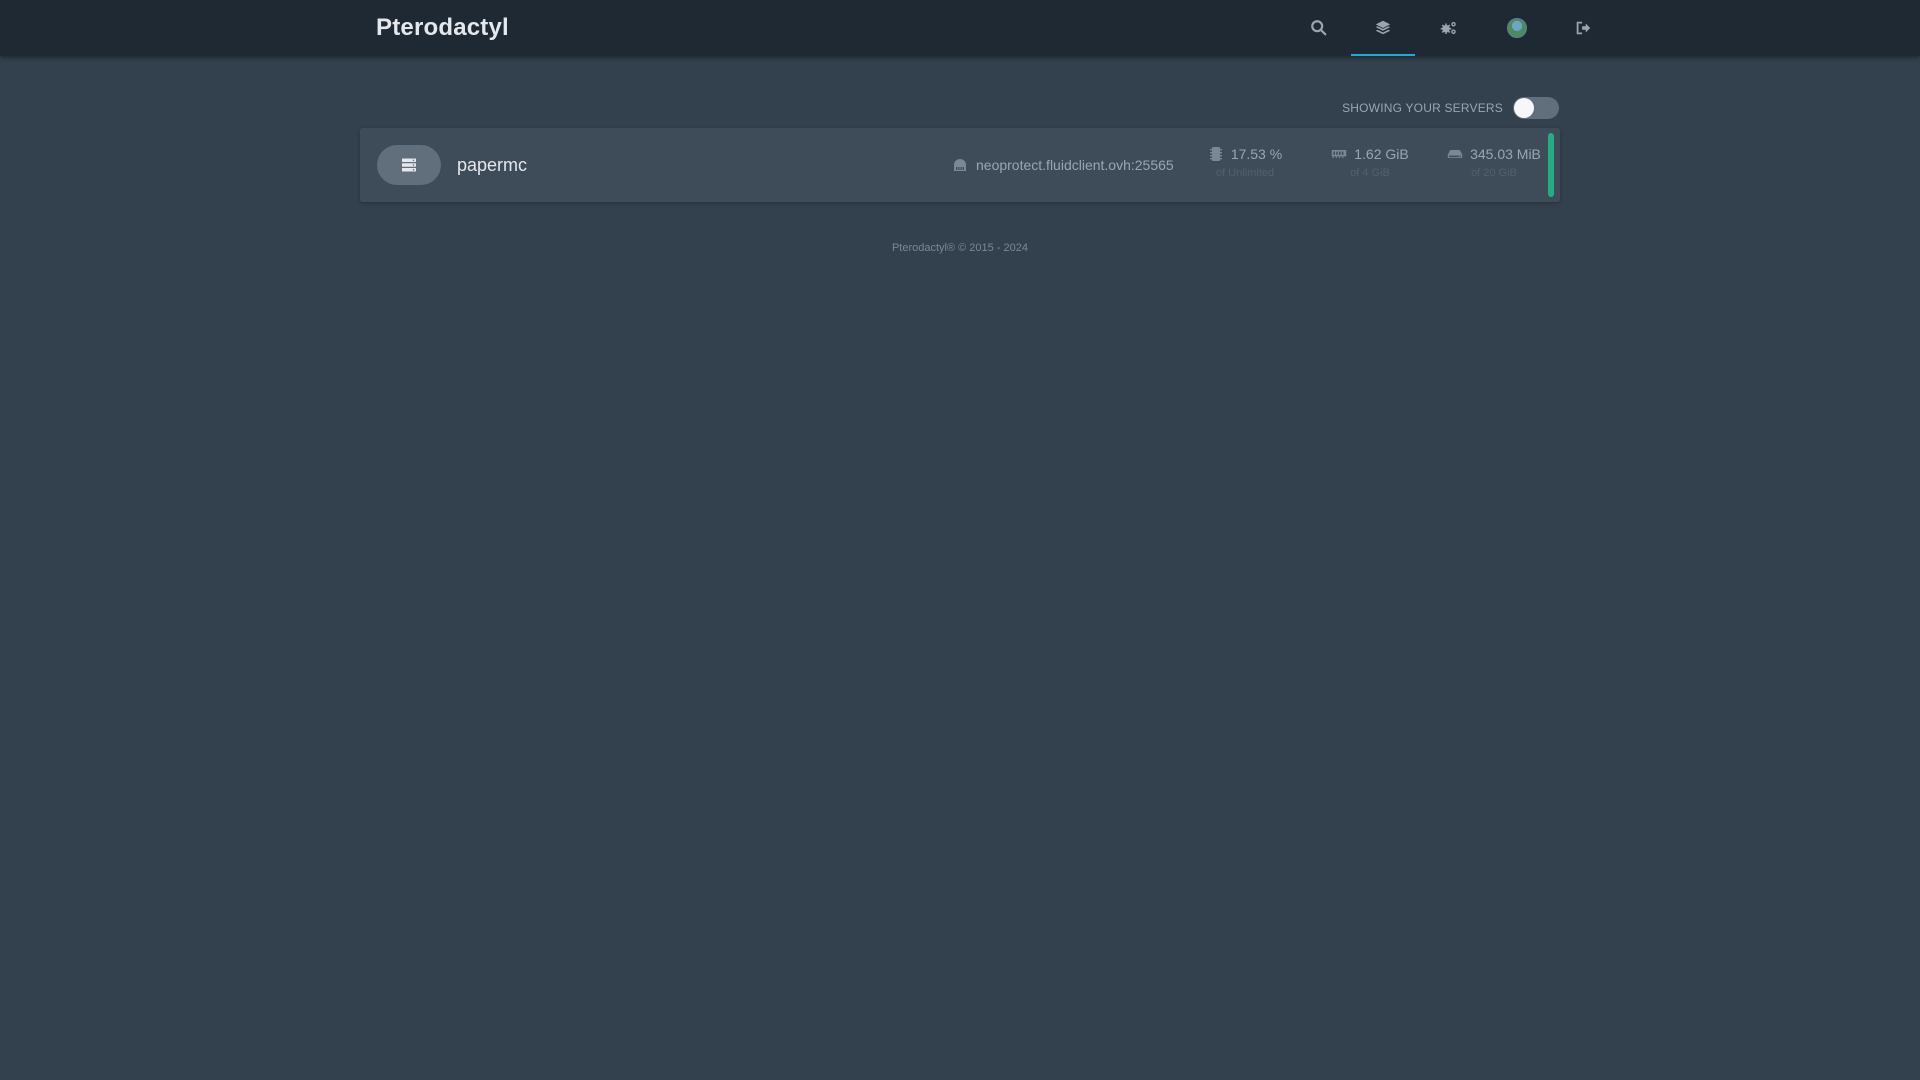 The width and height of the screenshot is (1920, 1080). What do you see at coordinates (1256, 154) in the screenshot?
I see `cpu-value: 17.53 %` at bounding box center [1256, 154].